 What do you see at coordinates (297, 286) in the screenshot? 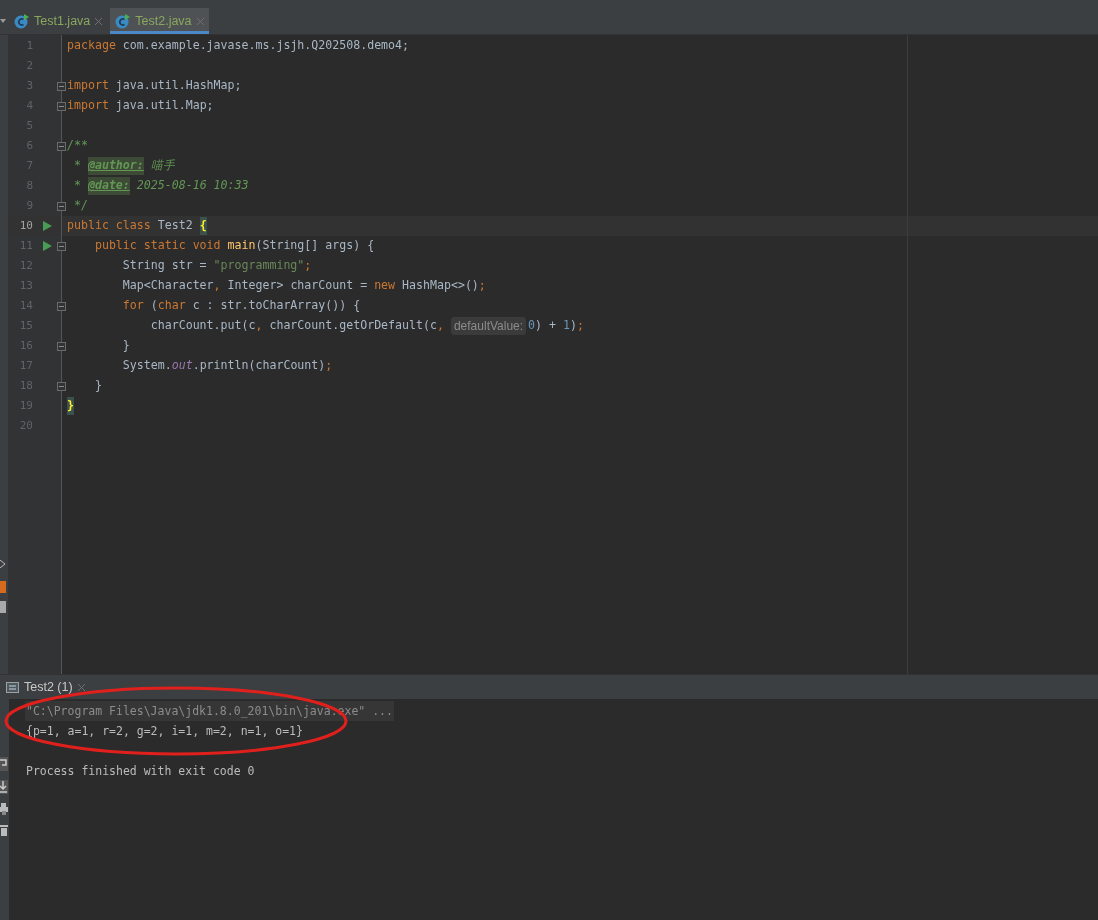
I see `code-text: Integer> charCount =` at bounding box center [297, 286].